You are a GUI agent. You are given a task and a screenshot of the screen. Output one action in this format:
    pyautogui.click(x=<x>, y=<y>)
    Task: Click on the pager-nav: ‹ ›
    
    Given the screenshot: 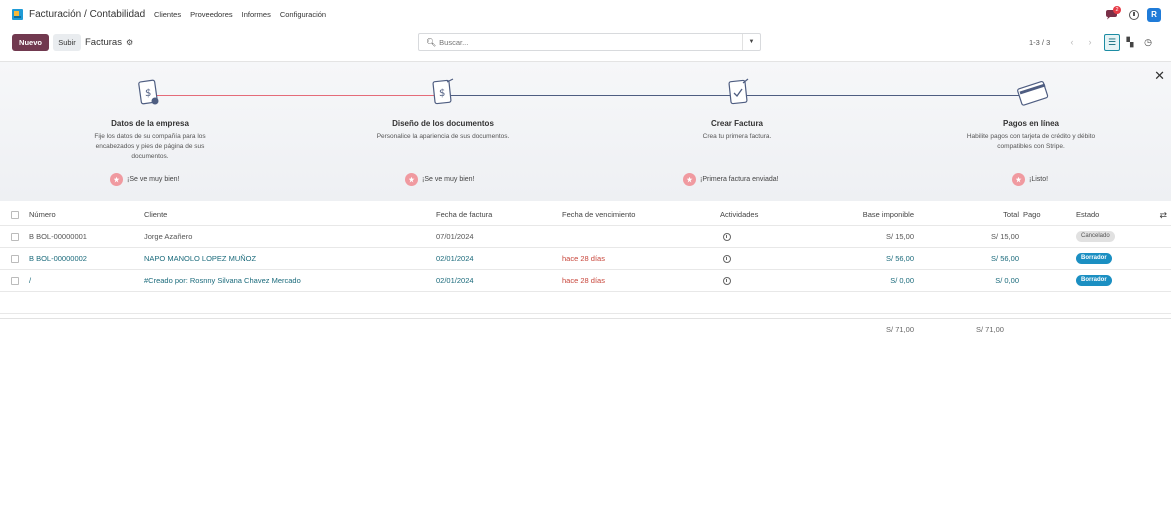 What is the action you would take?
    pyautogui.click(x=1081, y=42)
    